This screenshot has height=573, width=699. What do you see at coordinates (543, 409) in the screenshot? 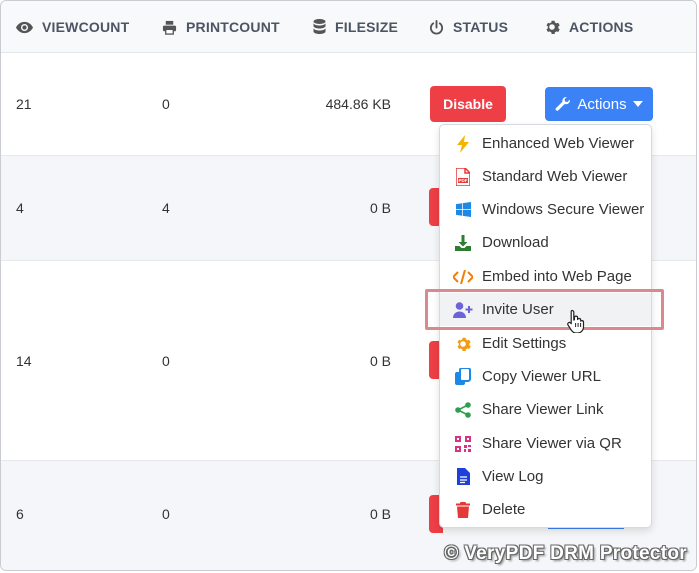
I see `menu-item-label: Share Viewer Link` at bounding box center [543, 409].